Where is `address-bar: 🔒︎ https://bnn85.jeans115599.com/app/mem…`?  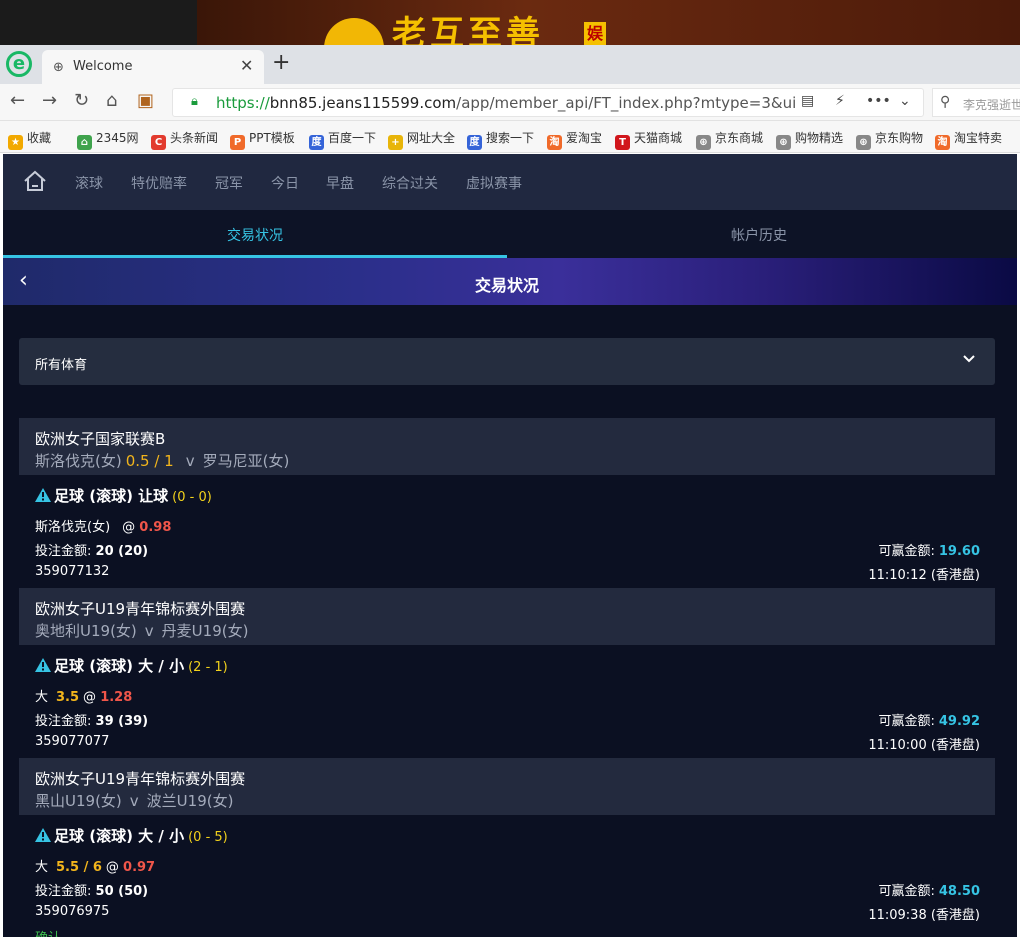 address-bar: 🔒︎ https://bnn85.jeans115599.com/app/mem… is located at coordinates (548, 102).